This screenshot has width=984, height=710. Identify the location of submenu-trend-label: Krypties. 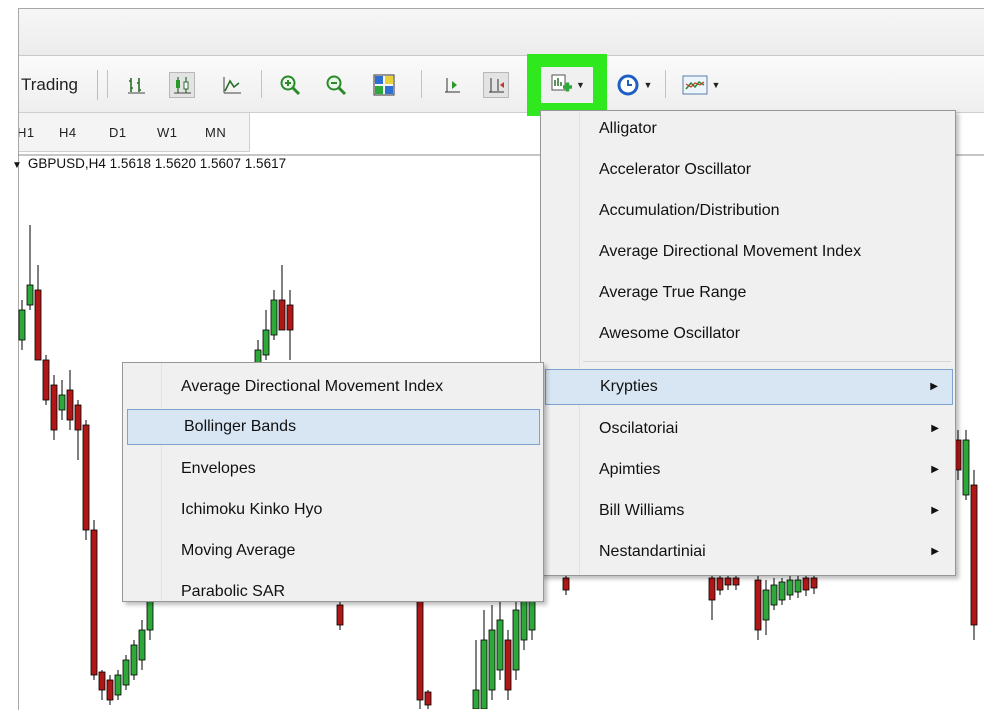
(629, 386).